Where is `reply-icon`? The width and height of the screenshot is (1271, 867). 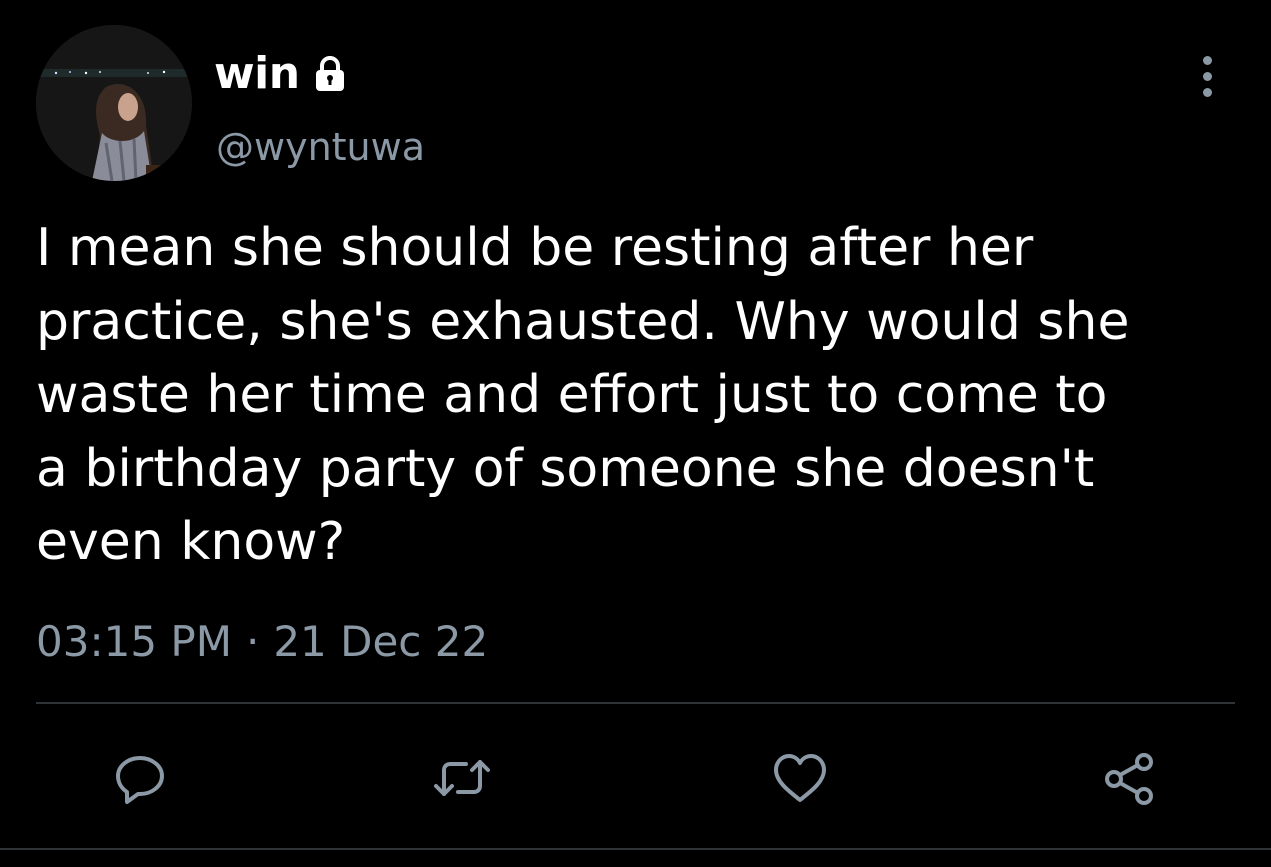 reply-icon is located at coordinates (140, 778).